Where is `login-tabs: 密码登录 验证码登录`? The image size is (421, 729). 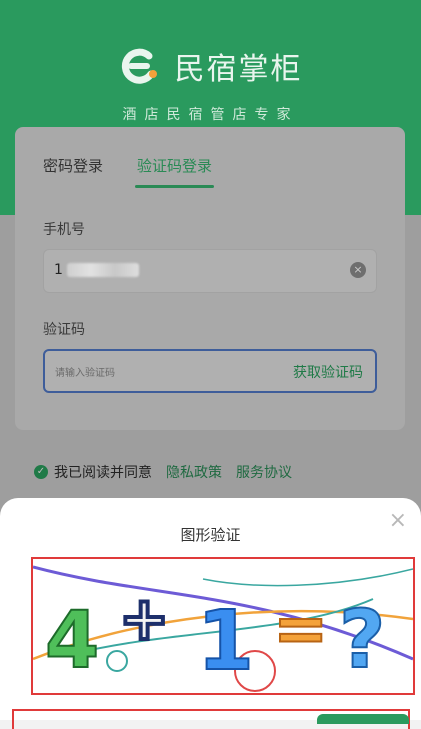 login-tabs: 密码登录 验证码登录 is located at coordinates (129, 171).